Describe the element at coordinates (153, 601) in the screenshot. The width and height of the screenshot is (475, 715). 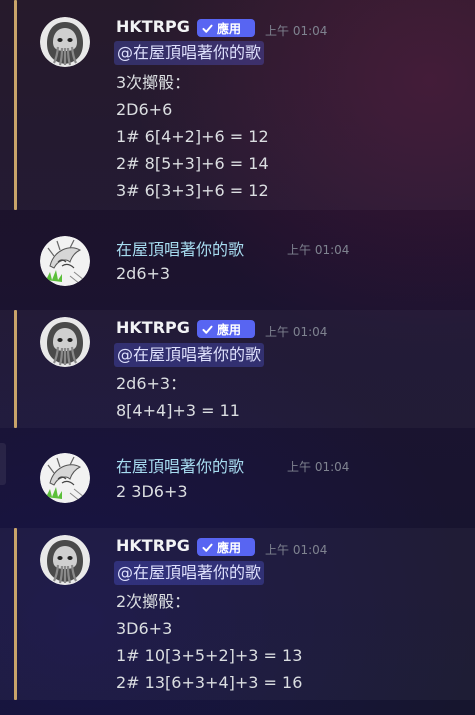
I see `message-line: 2次擲骰：` at that location.